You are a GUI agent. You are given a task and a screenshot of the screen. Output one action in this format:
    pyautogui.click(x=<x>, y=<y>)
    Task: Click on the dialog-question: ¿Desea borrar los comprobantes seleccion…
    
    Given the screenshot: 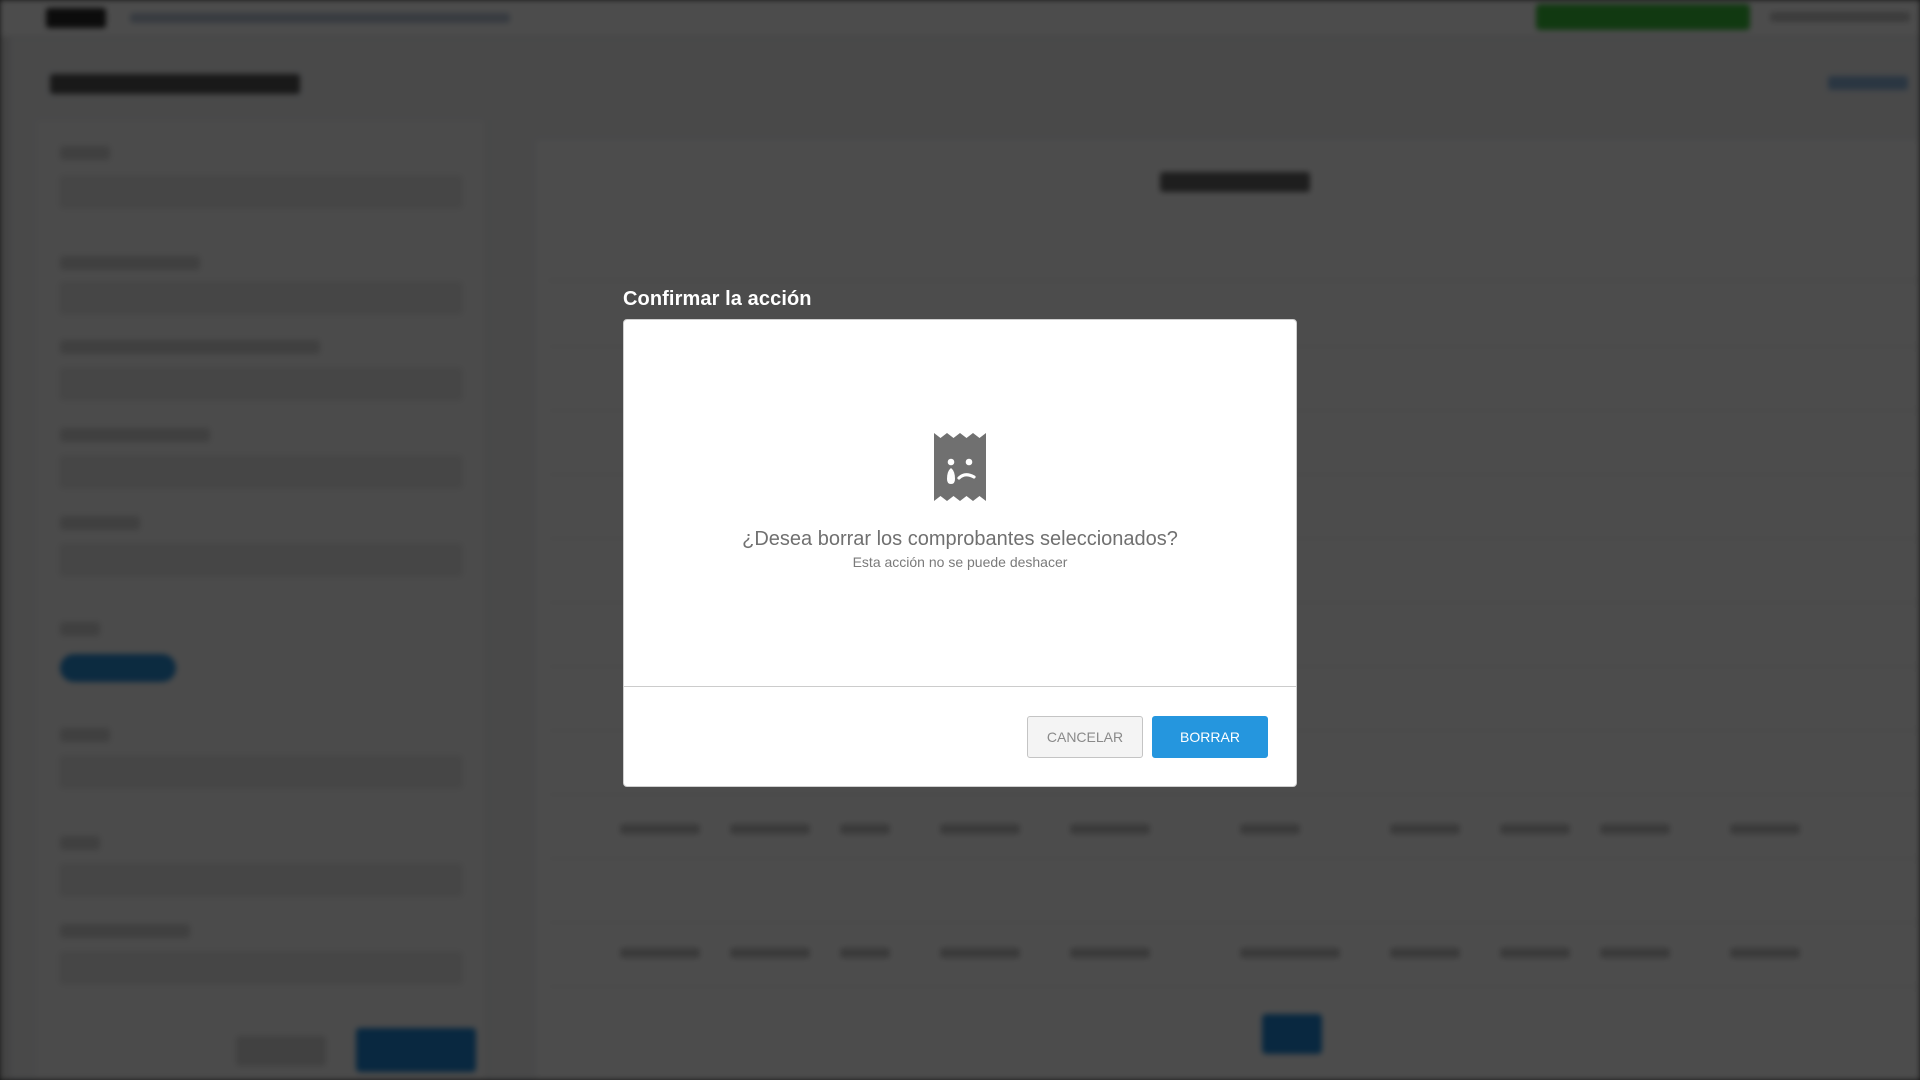 What is the action you would take?
    pyautogui.click(x=960, y=539)
    